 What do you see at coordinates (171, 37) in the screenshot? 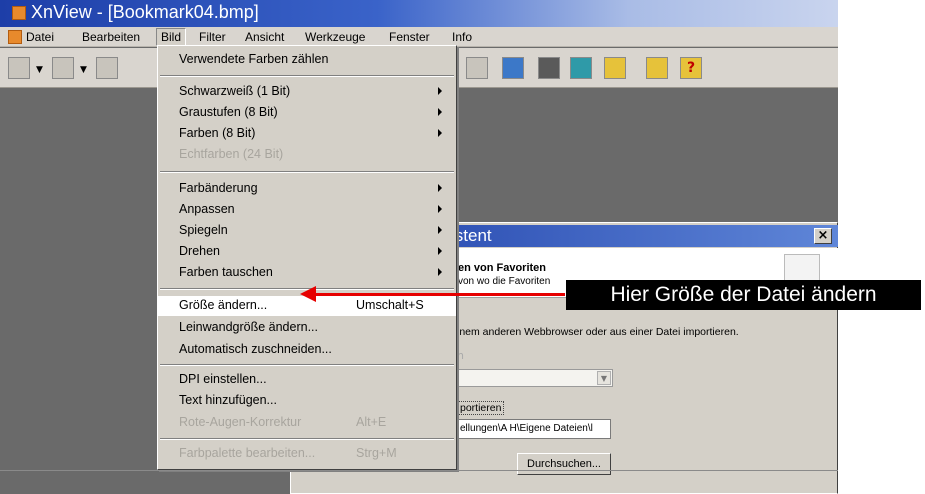
I see `menu-bild: Bild` at bounding box center [171, 37].